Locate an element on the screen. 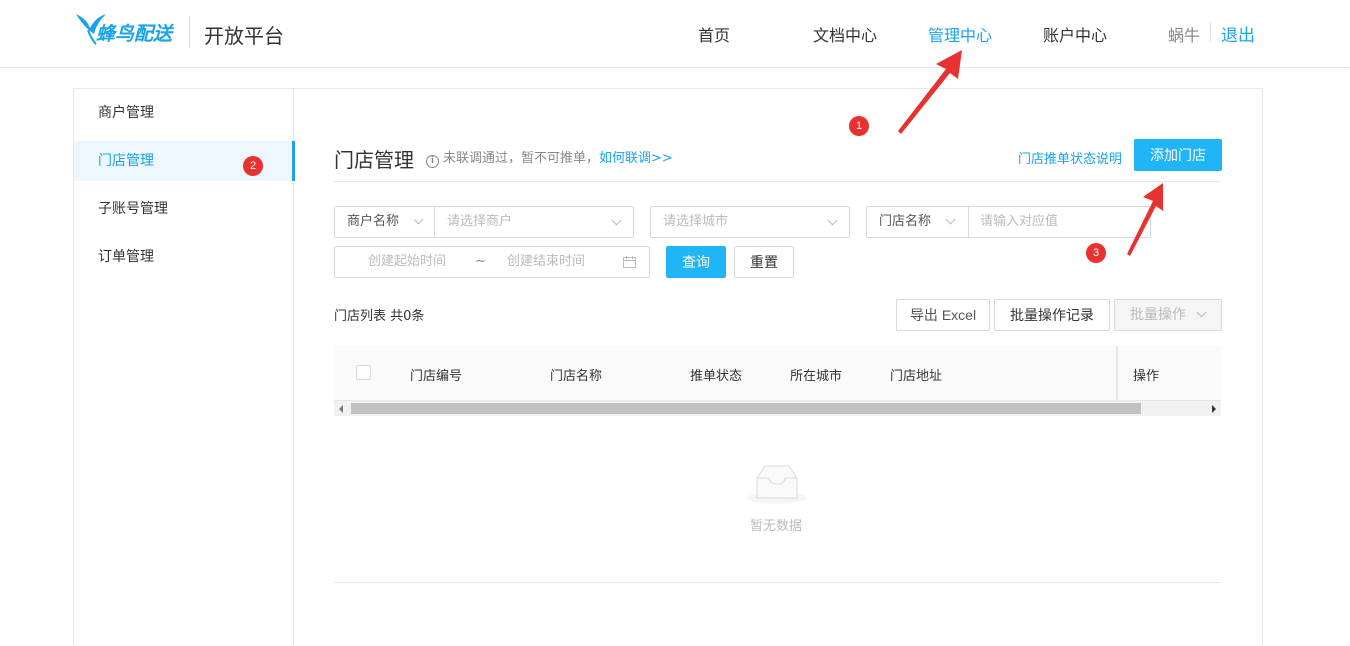 The image size is (1350, 646). integration-hint: i 未联调通过，暂不可推单，如何联调>> is located at coordinates (549, 157).